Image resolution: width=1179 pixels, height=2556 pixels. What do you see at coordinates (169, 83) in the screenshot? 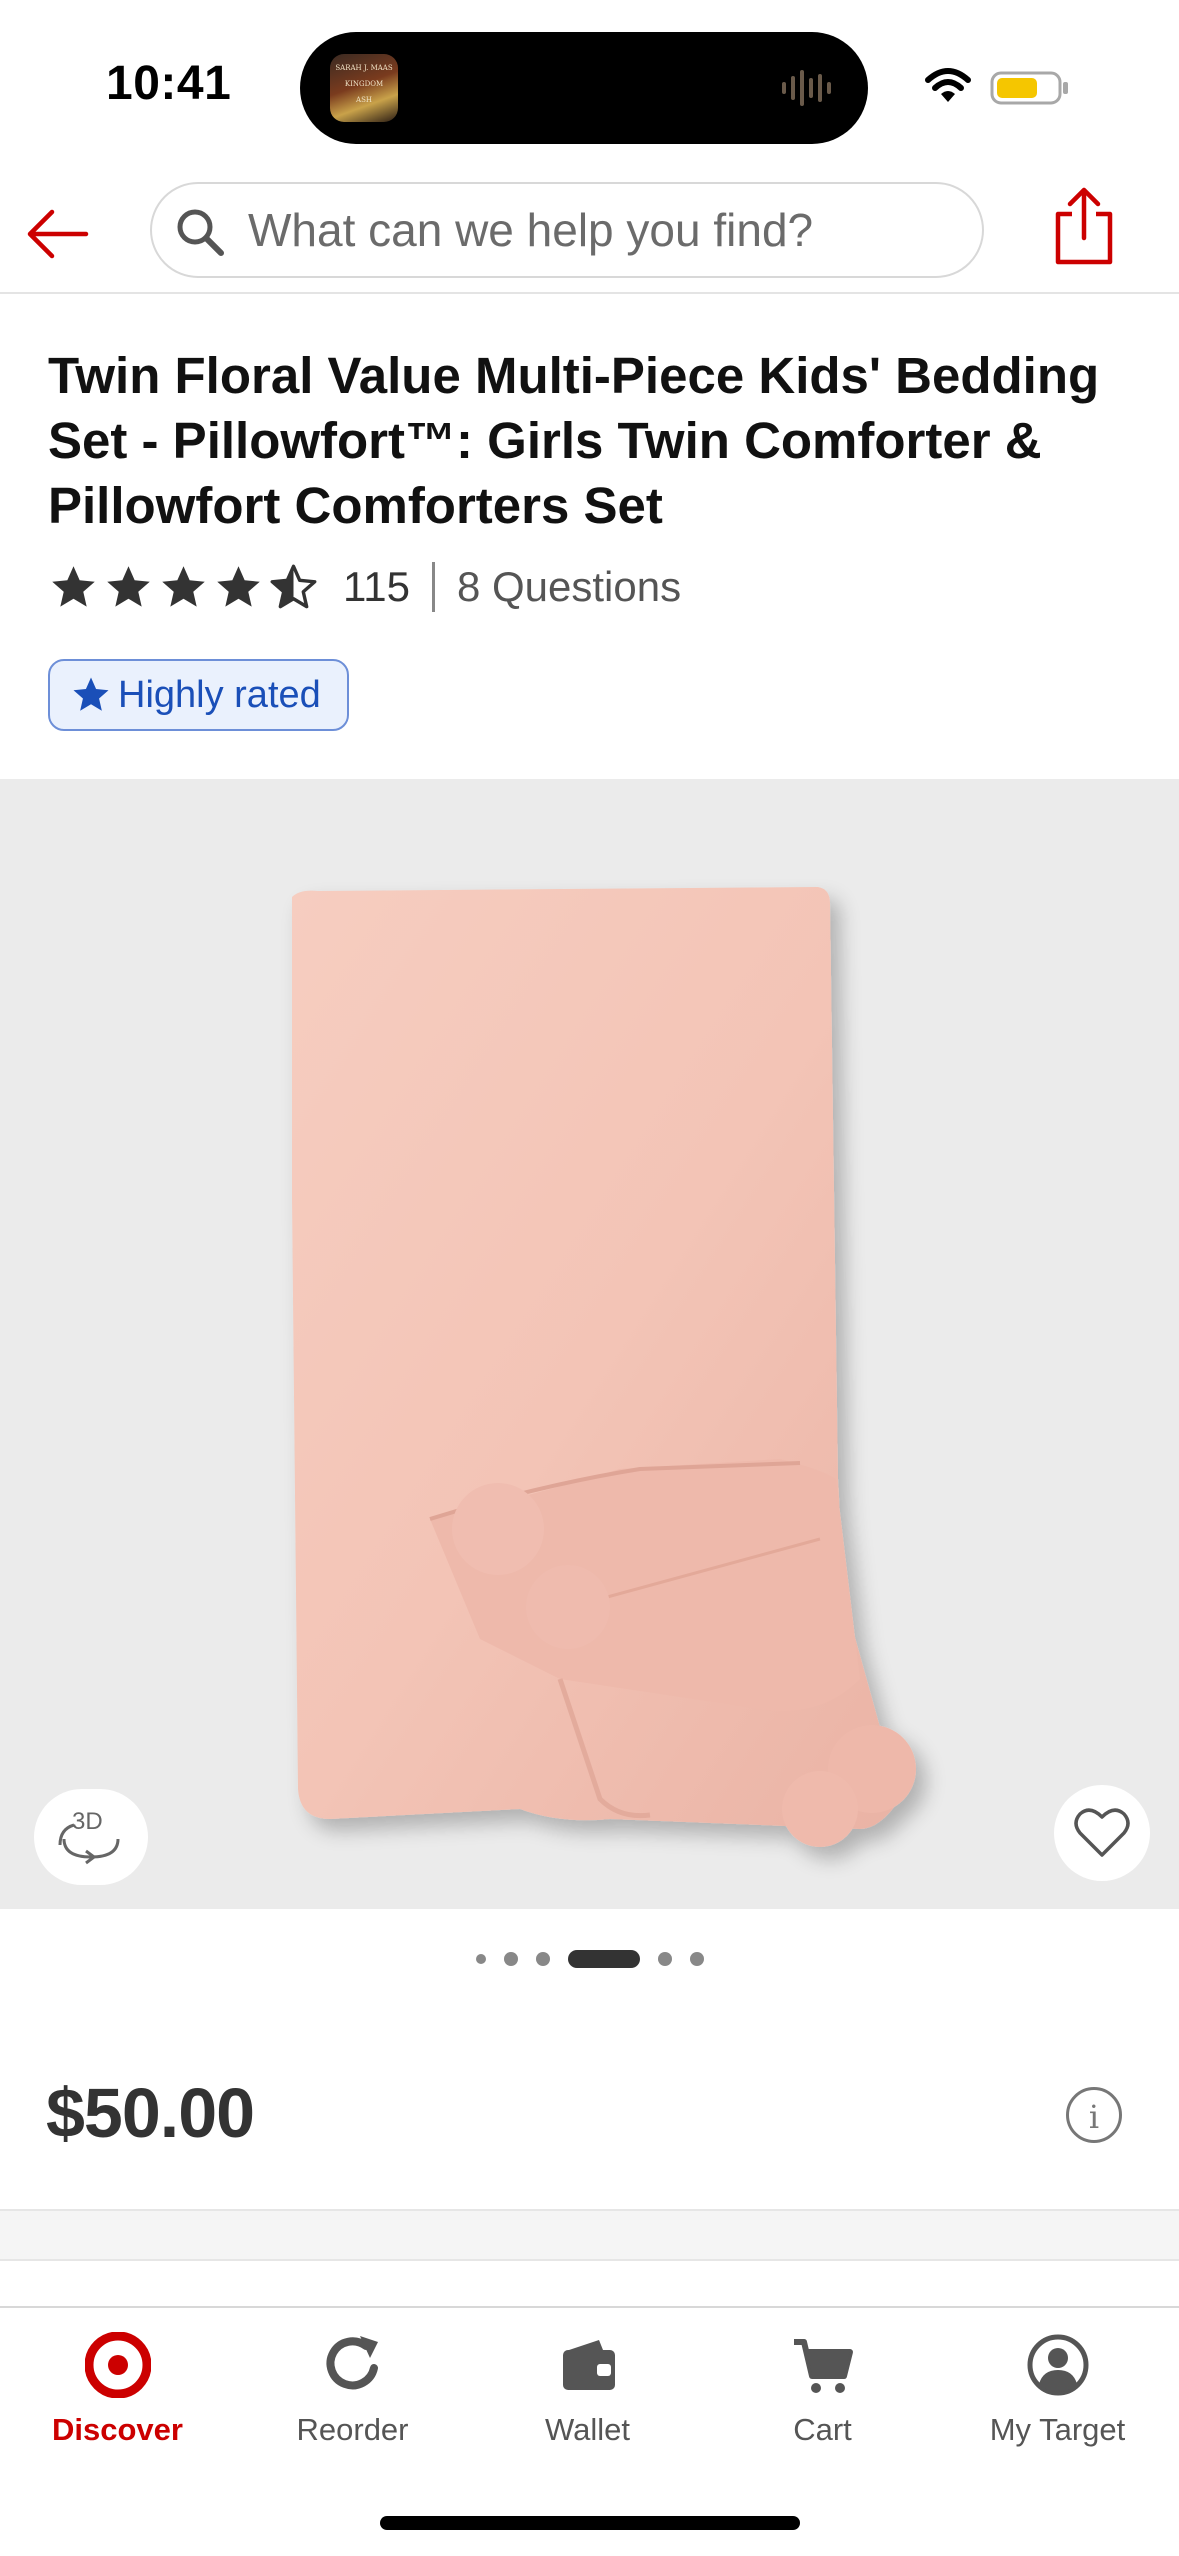
I see `status-time: 10:41` at bounding box center [169, 83].